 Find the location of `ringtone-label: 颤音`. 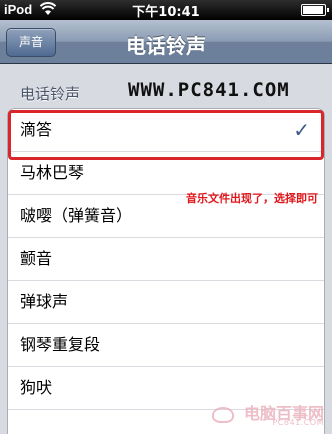

ringtone-label: 颤音 is located at coordinates (36, 258).